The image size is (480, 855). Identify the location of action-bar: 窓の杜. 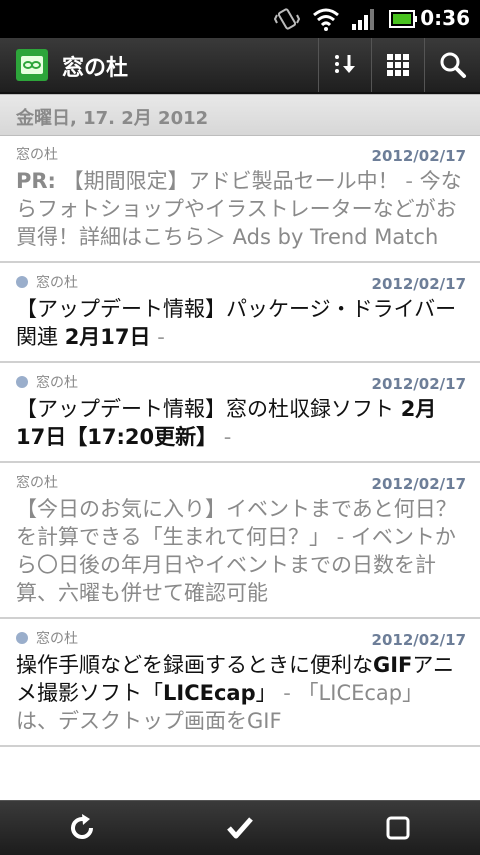
(240, 66).